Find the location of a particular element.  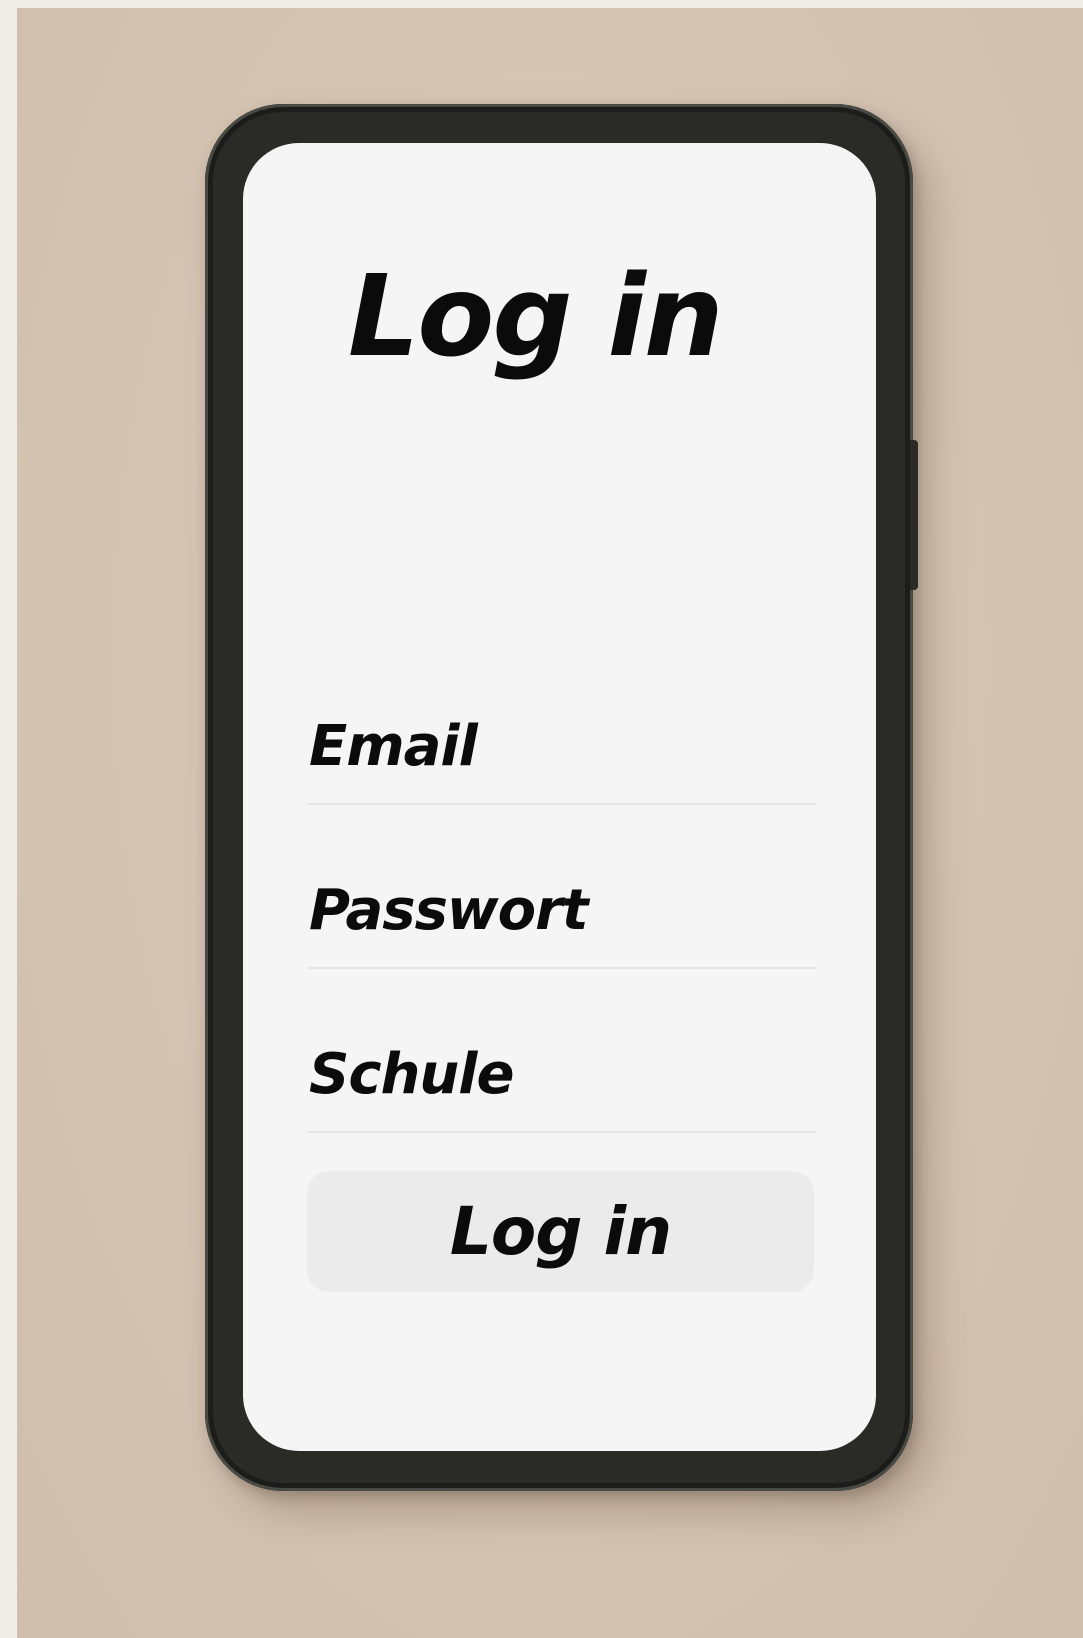

login-button-label: Log in is located at coordinates (560, 1231).